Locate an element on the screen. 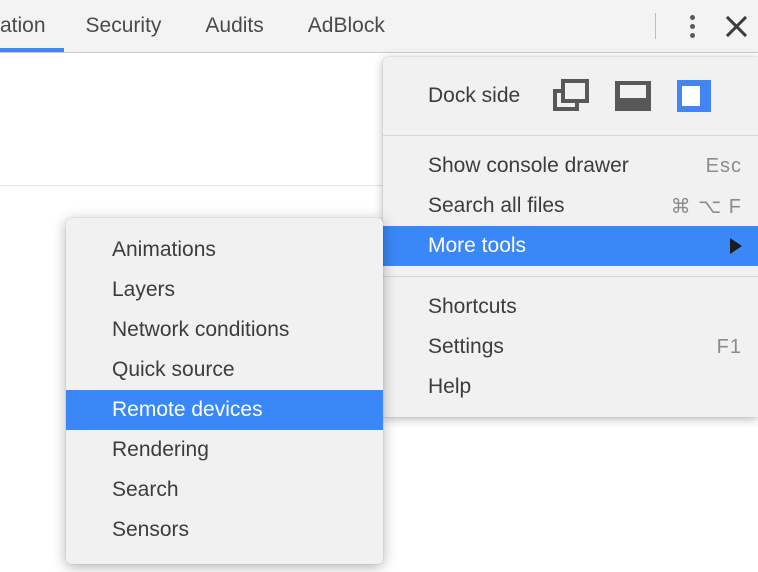  devtools-toolbar: ation Security Audits AdBlock is located at coordinates (379, 26).